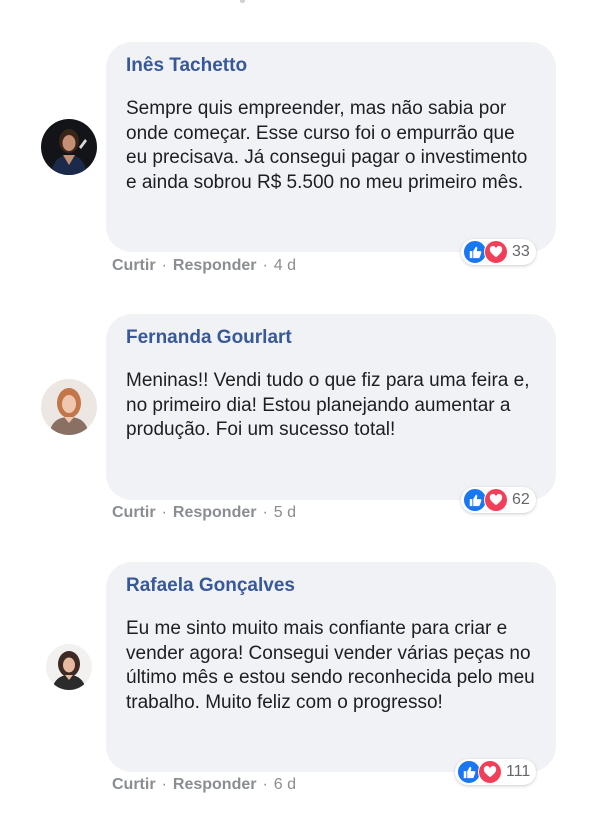 This screenshot has width=592, height=823. What do you see at coordinates (331, 66) in the screenshot?
I see `comment-author: Inês Tachetto` at bounding box center [331, 66].